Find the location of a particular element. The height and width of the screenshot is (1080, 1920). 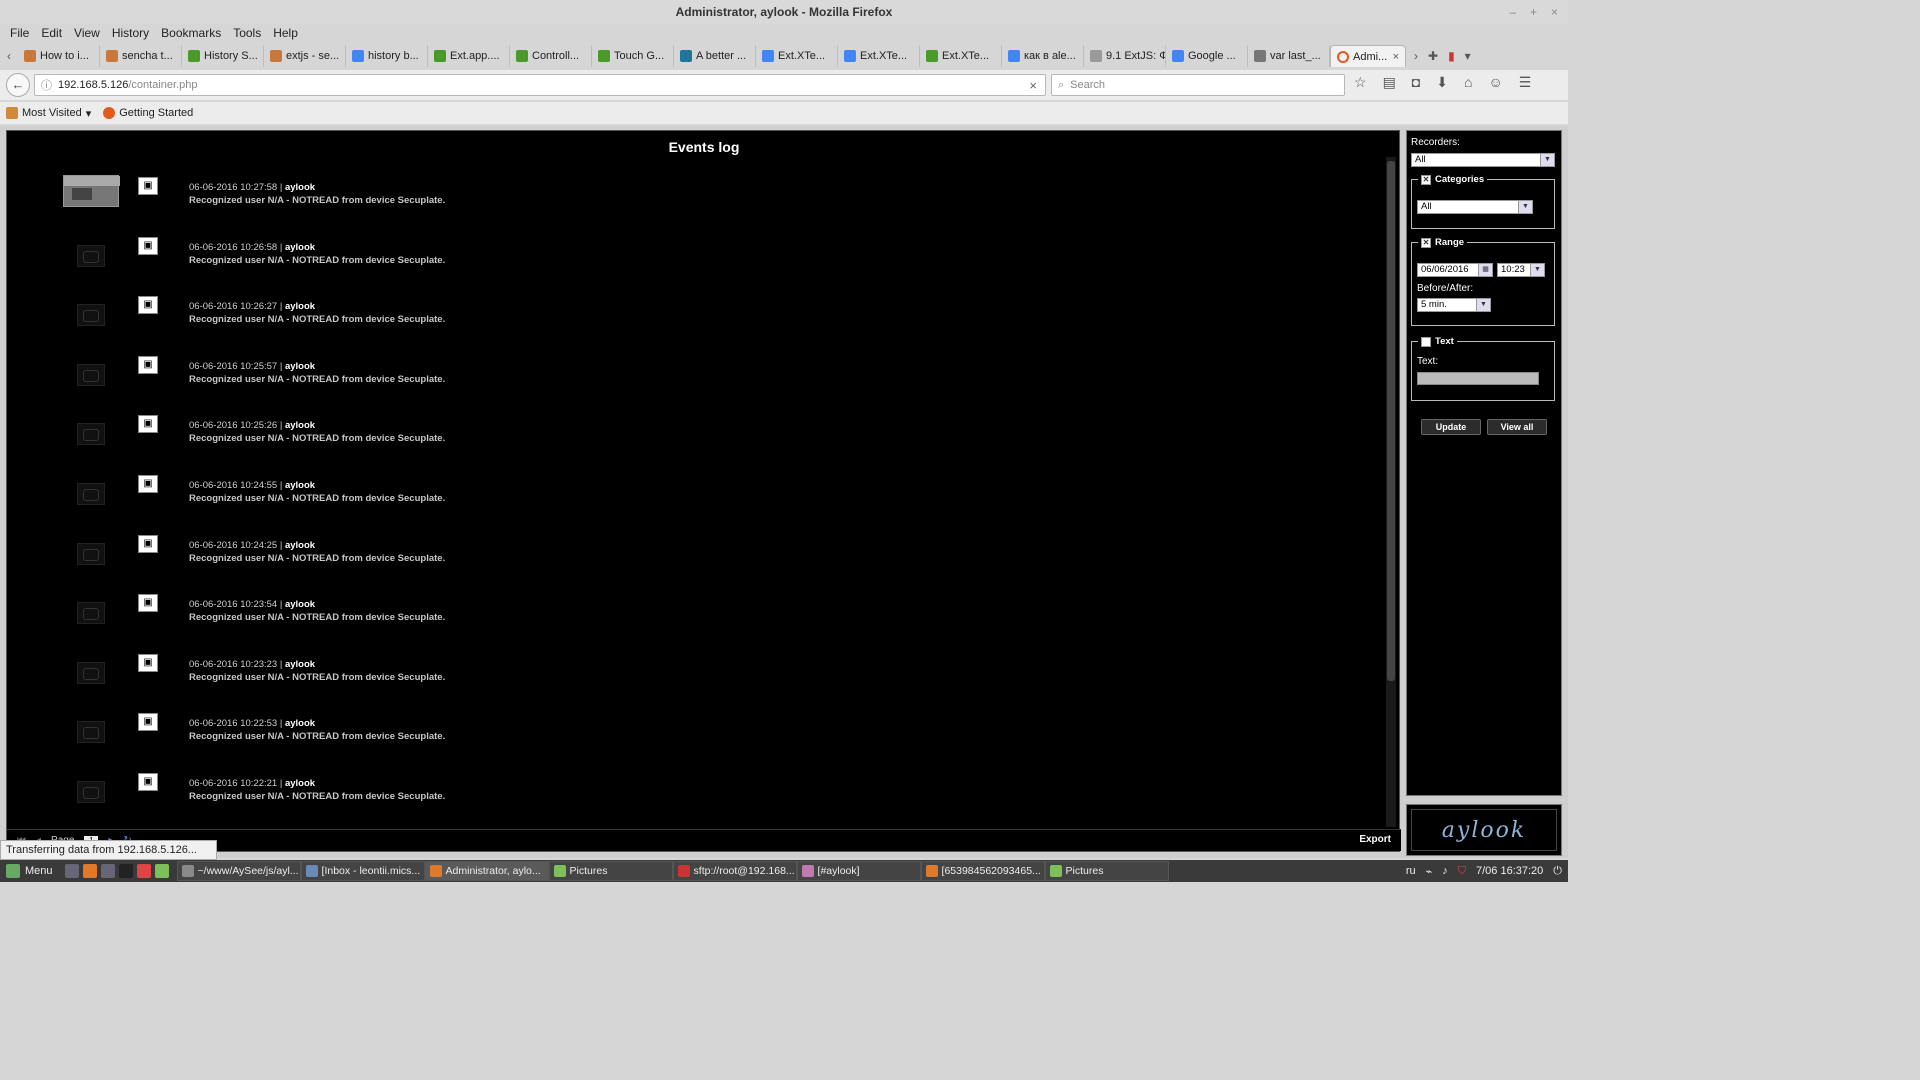

downloads-icon: ⬇ is located at coordinates (1442, 82).